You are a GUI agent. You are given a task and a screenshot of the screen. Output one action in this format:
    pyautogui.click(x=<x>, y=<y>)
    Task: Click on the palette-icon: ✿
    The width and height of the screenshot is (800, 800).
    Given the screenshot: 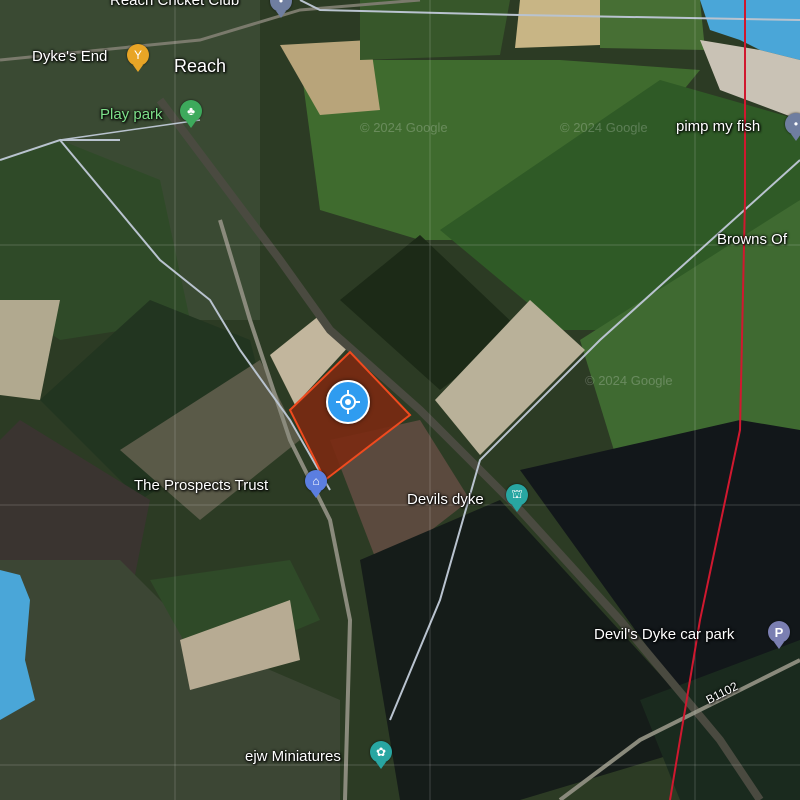 What is the action you would take?
    pyautogui.click(x=381, y=755)
    